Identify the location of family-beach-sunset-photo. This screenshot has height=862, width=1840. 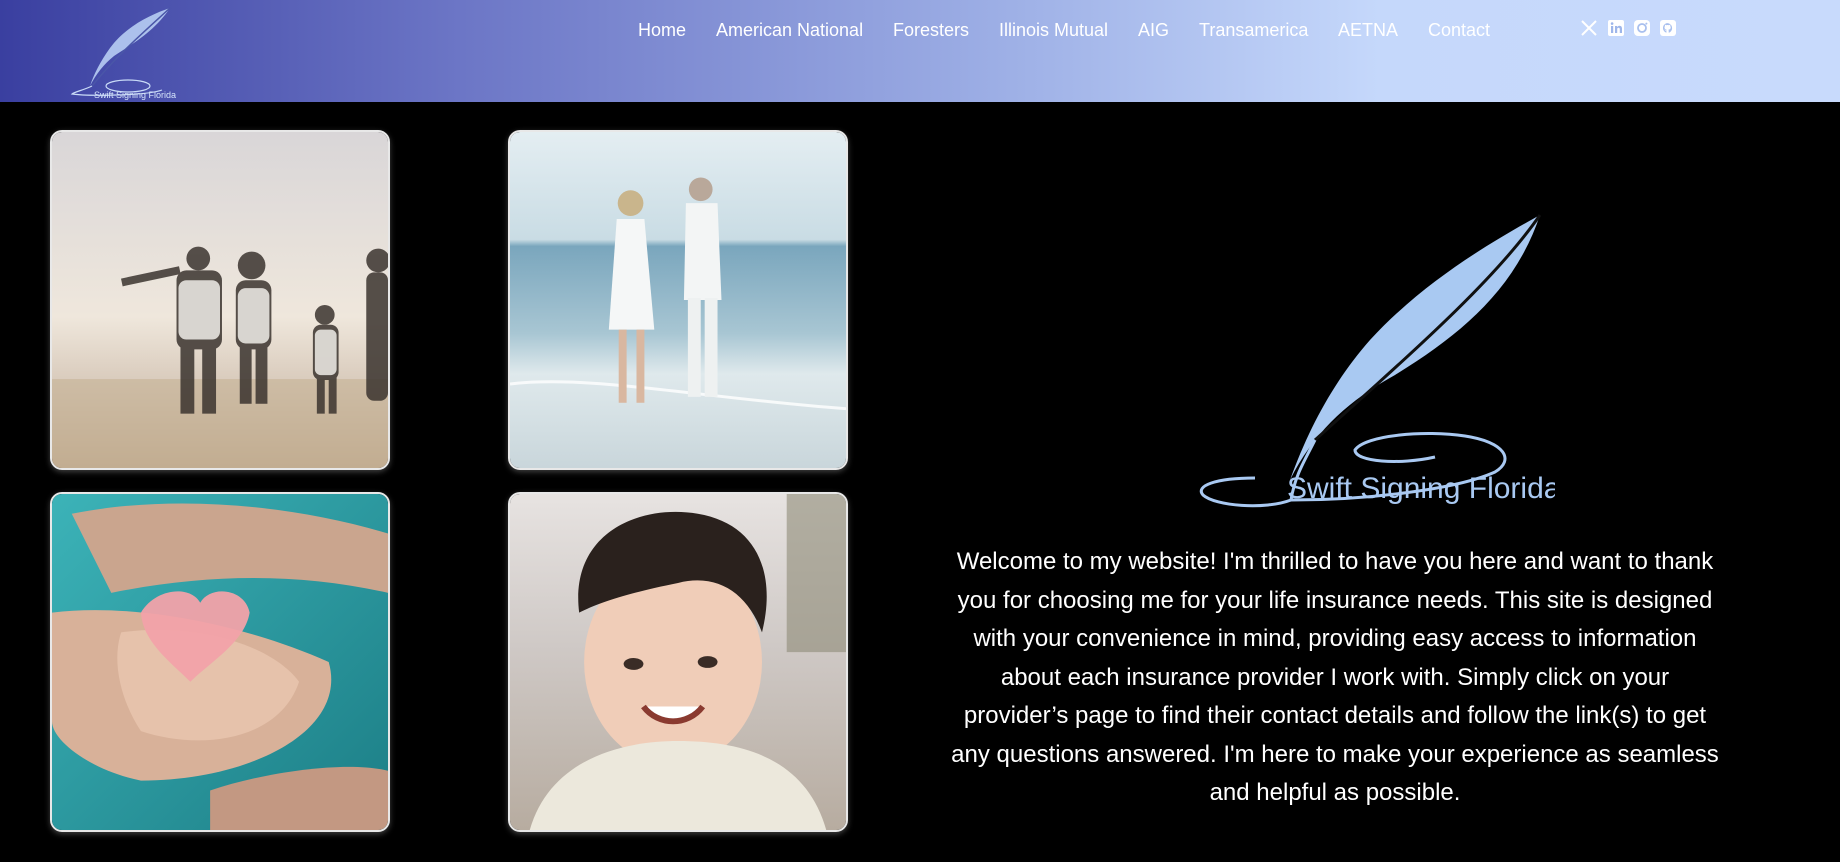
(220, 300).